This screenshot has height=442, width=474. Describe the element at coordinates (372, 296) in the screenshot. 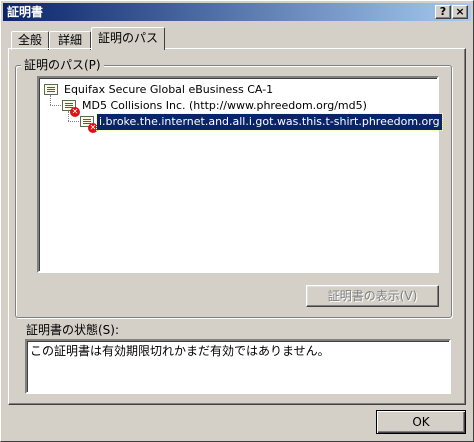

I see `view-certificate-button: 証明書の表示(V)` at that location.